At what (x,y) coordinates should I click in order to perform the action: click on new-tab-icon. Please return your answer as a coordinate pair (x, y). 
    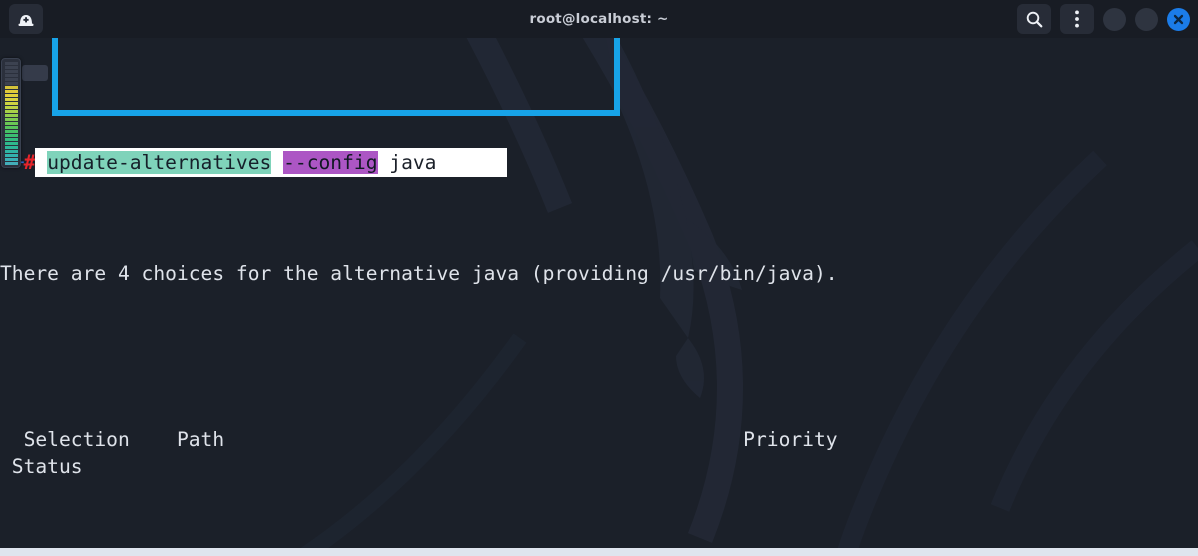
    Looking at the image, I should click on (26, 19).